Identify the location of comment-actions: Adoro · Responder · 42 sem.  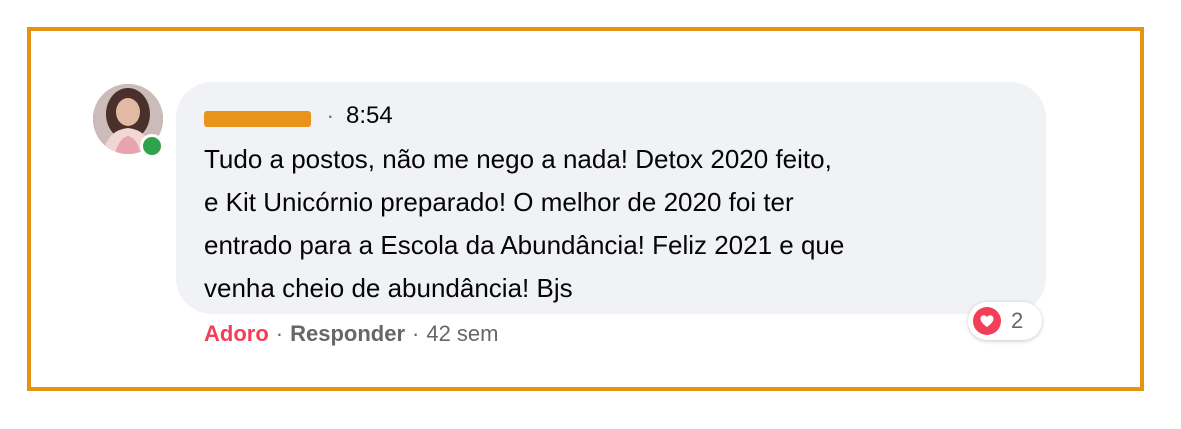
(351, 334).